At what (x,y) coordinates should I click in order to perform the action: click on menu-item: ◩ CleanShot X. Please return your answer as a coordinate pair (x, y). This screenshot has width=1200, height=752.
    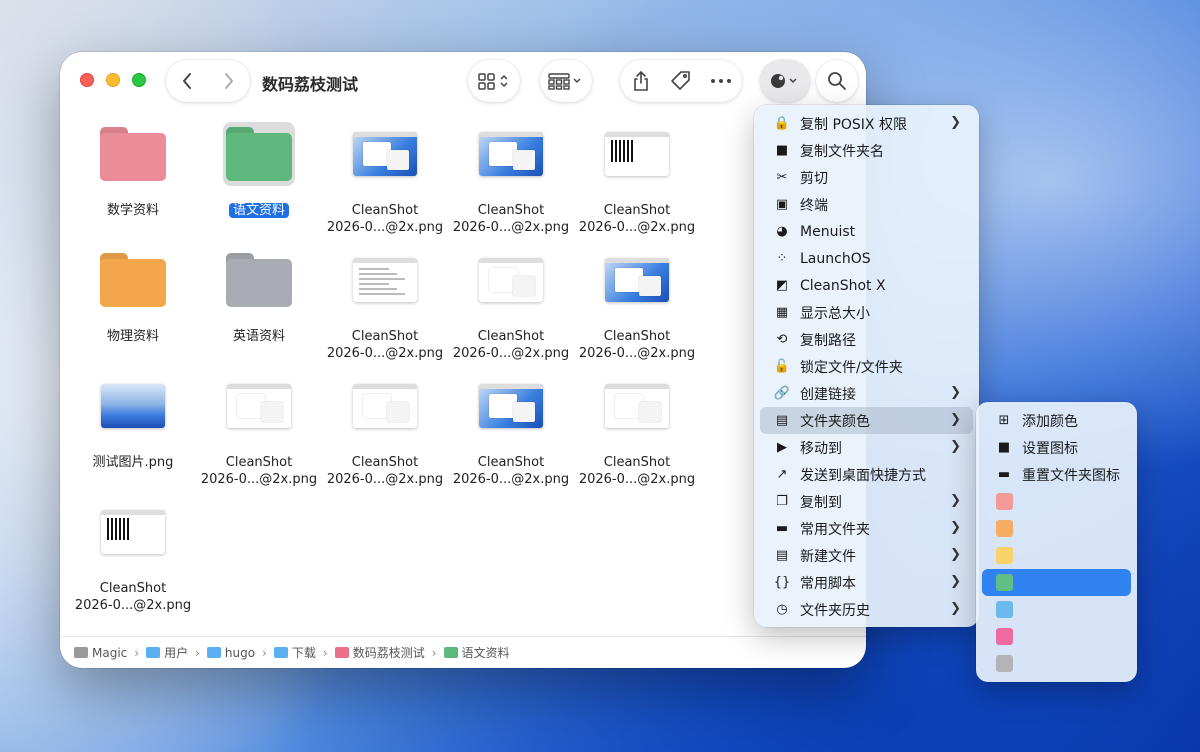
    Looking at the image, I should click on (866, 285).